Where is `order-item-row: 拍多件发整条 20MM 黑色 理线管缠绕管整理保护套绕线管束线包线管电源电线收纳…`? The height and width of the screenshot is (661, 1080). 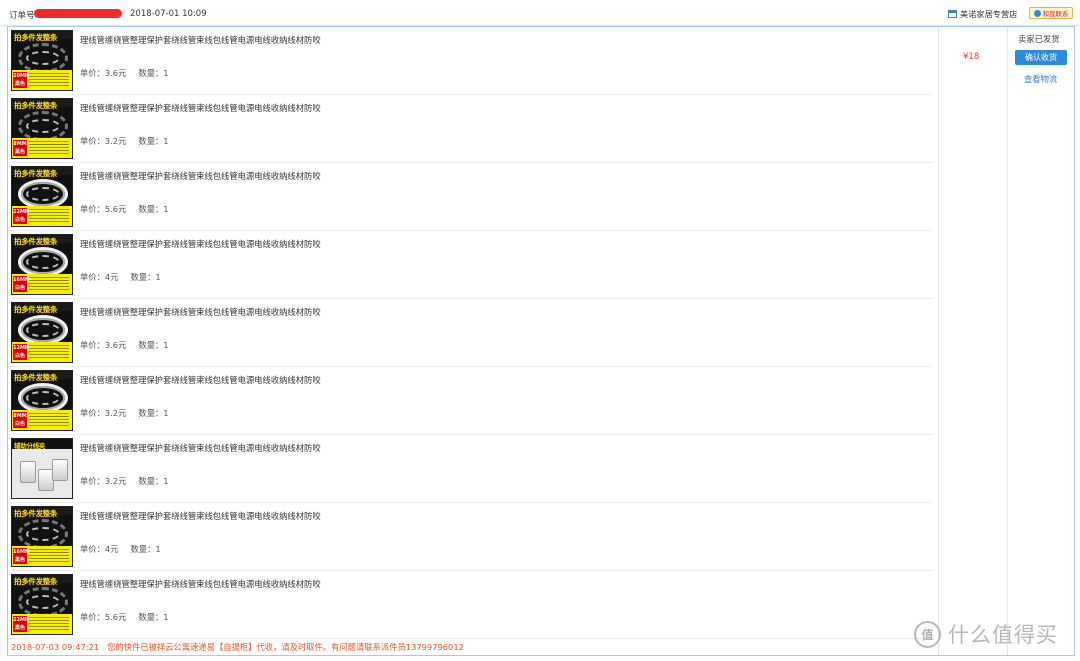 order-item-row: 拍多件发整条 20MM 黑色 理线管缠绕管整理保护套绕线管束线包线管电源电线收纳… is located at coordinates (470, 61).